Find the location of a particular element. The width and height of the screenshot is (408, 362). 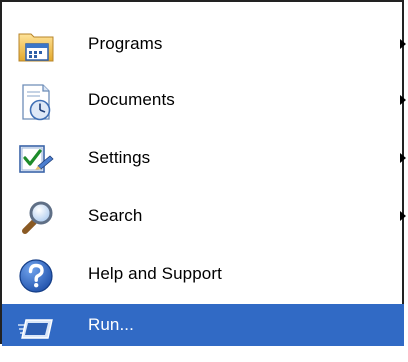

run-icon is located at coordinates (36, 327).